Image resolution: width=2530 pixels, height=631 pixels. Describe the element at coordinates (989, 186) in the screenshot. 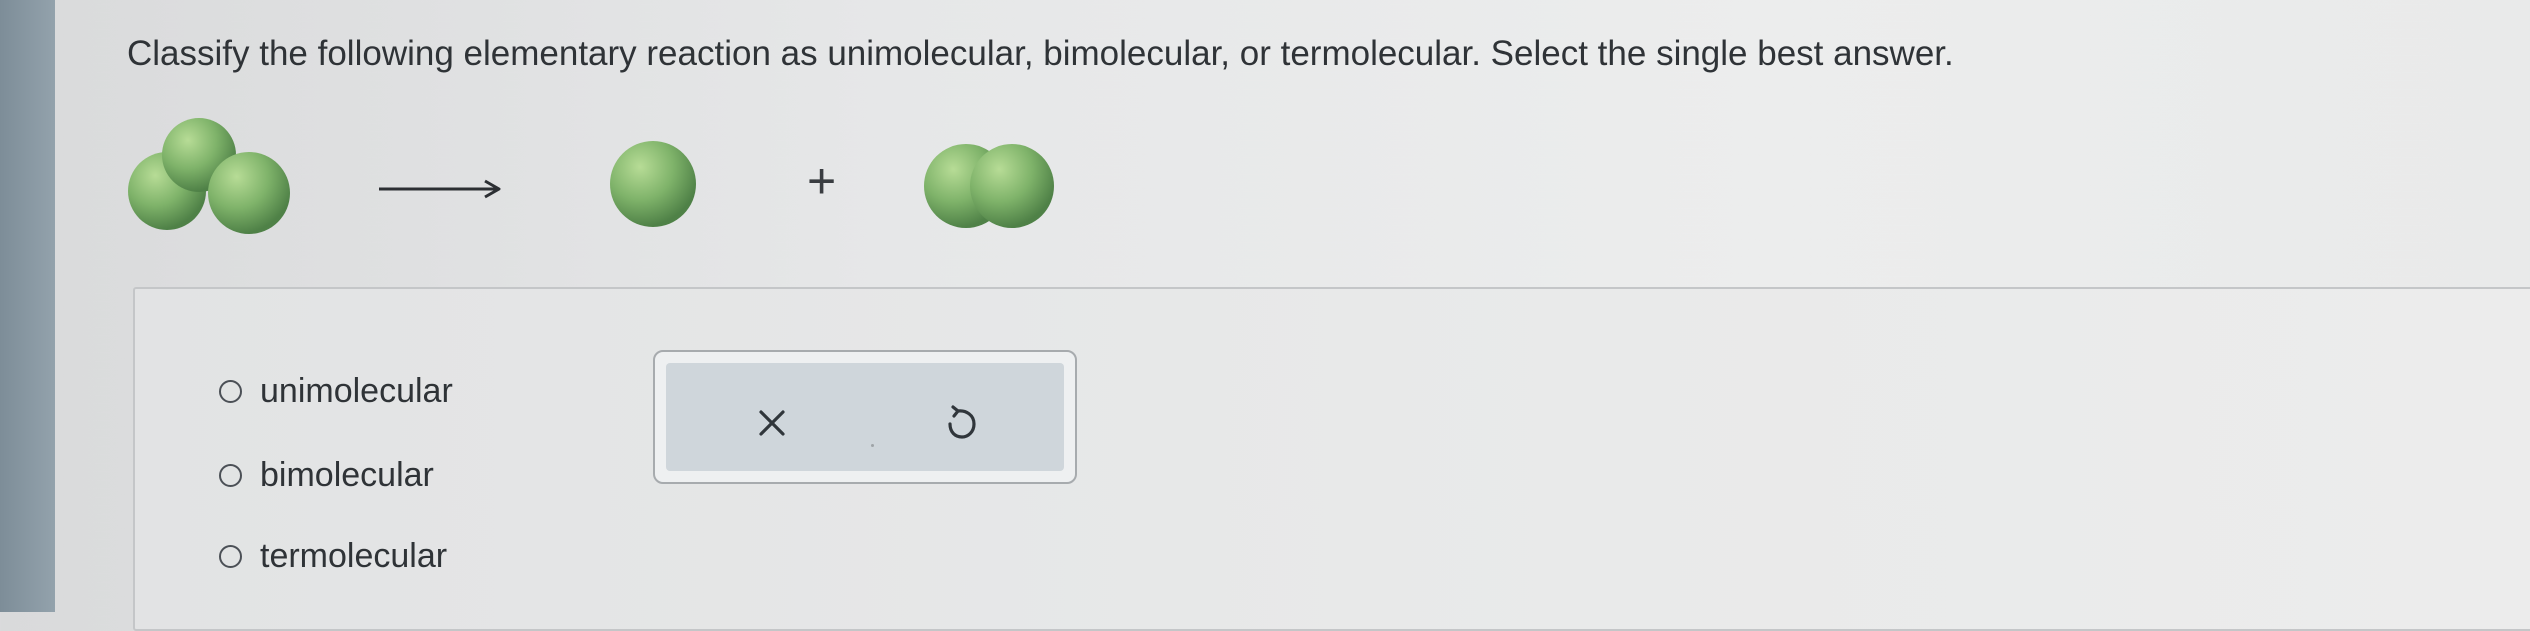

I see `diatomic-molecule-icon` at that location.